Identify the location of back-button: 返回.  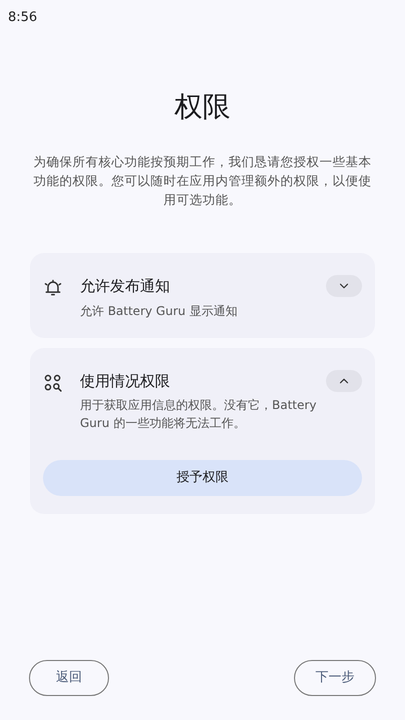
(69, 678).